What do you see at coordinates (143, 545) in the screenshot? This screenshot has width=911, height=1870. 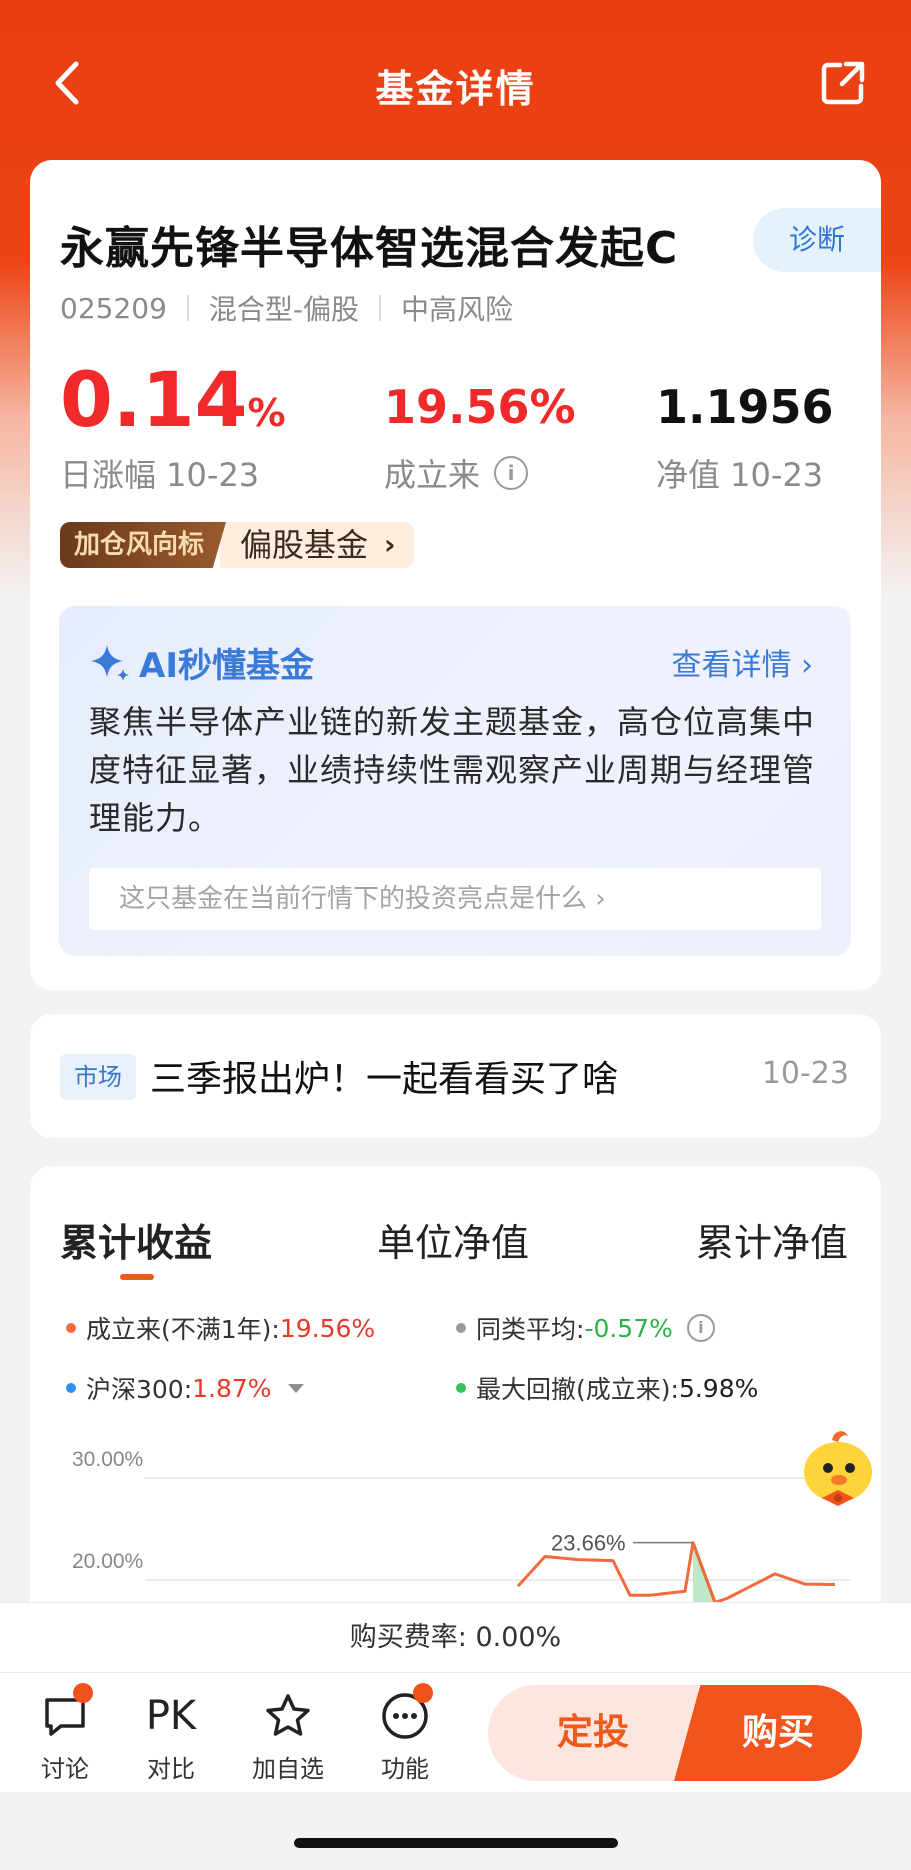 I see `tag-wind-vane: 加仓风向标` at bounding box center [143, 545].